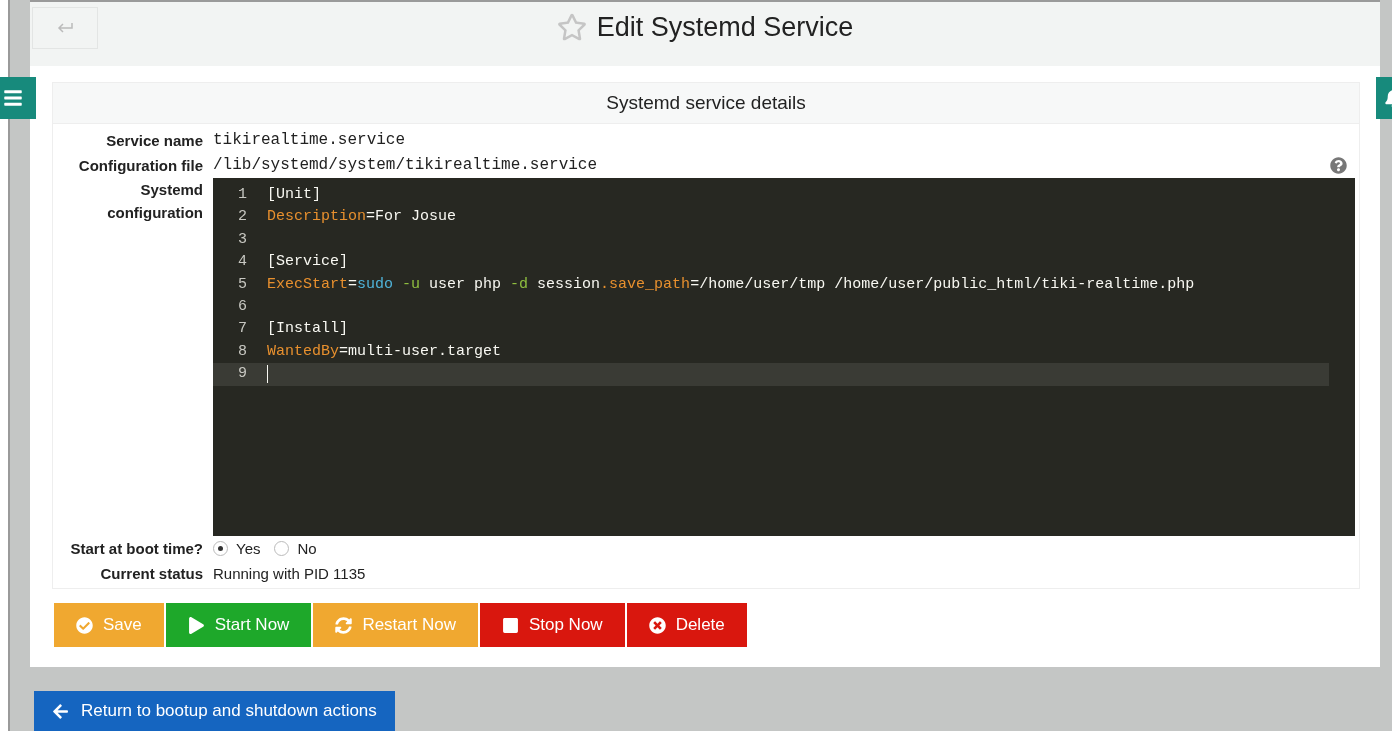 The image size is (1392, 731). Describe the element at coordinates (290, 574) in the screenshot. I see `status-text: Running with PID 1135` at that location.